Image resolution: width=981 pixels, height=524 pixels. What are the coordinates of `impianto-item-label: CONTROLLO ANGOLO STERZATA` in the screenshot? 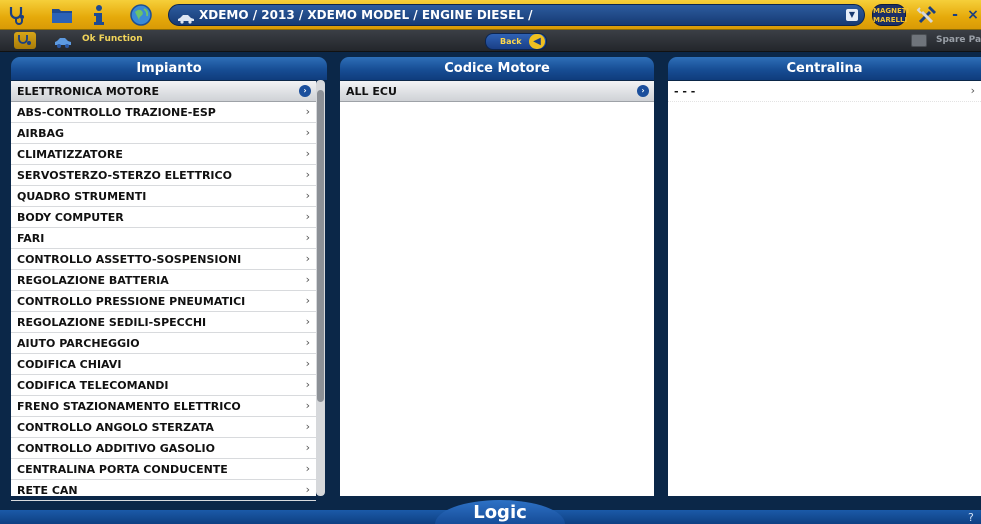 It's located at (115, 427).